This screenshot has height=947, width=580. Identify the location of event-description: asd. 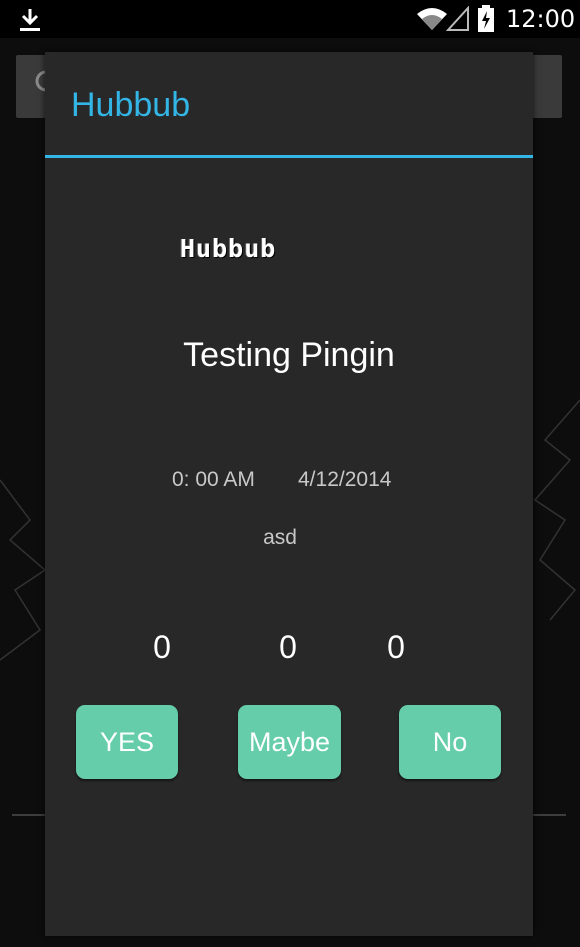
(280, 537).